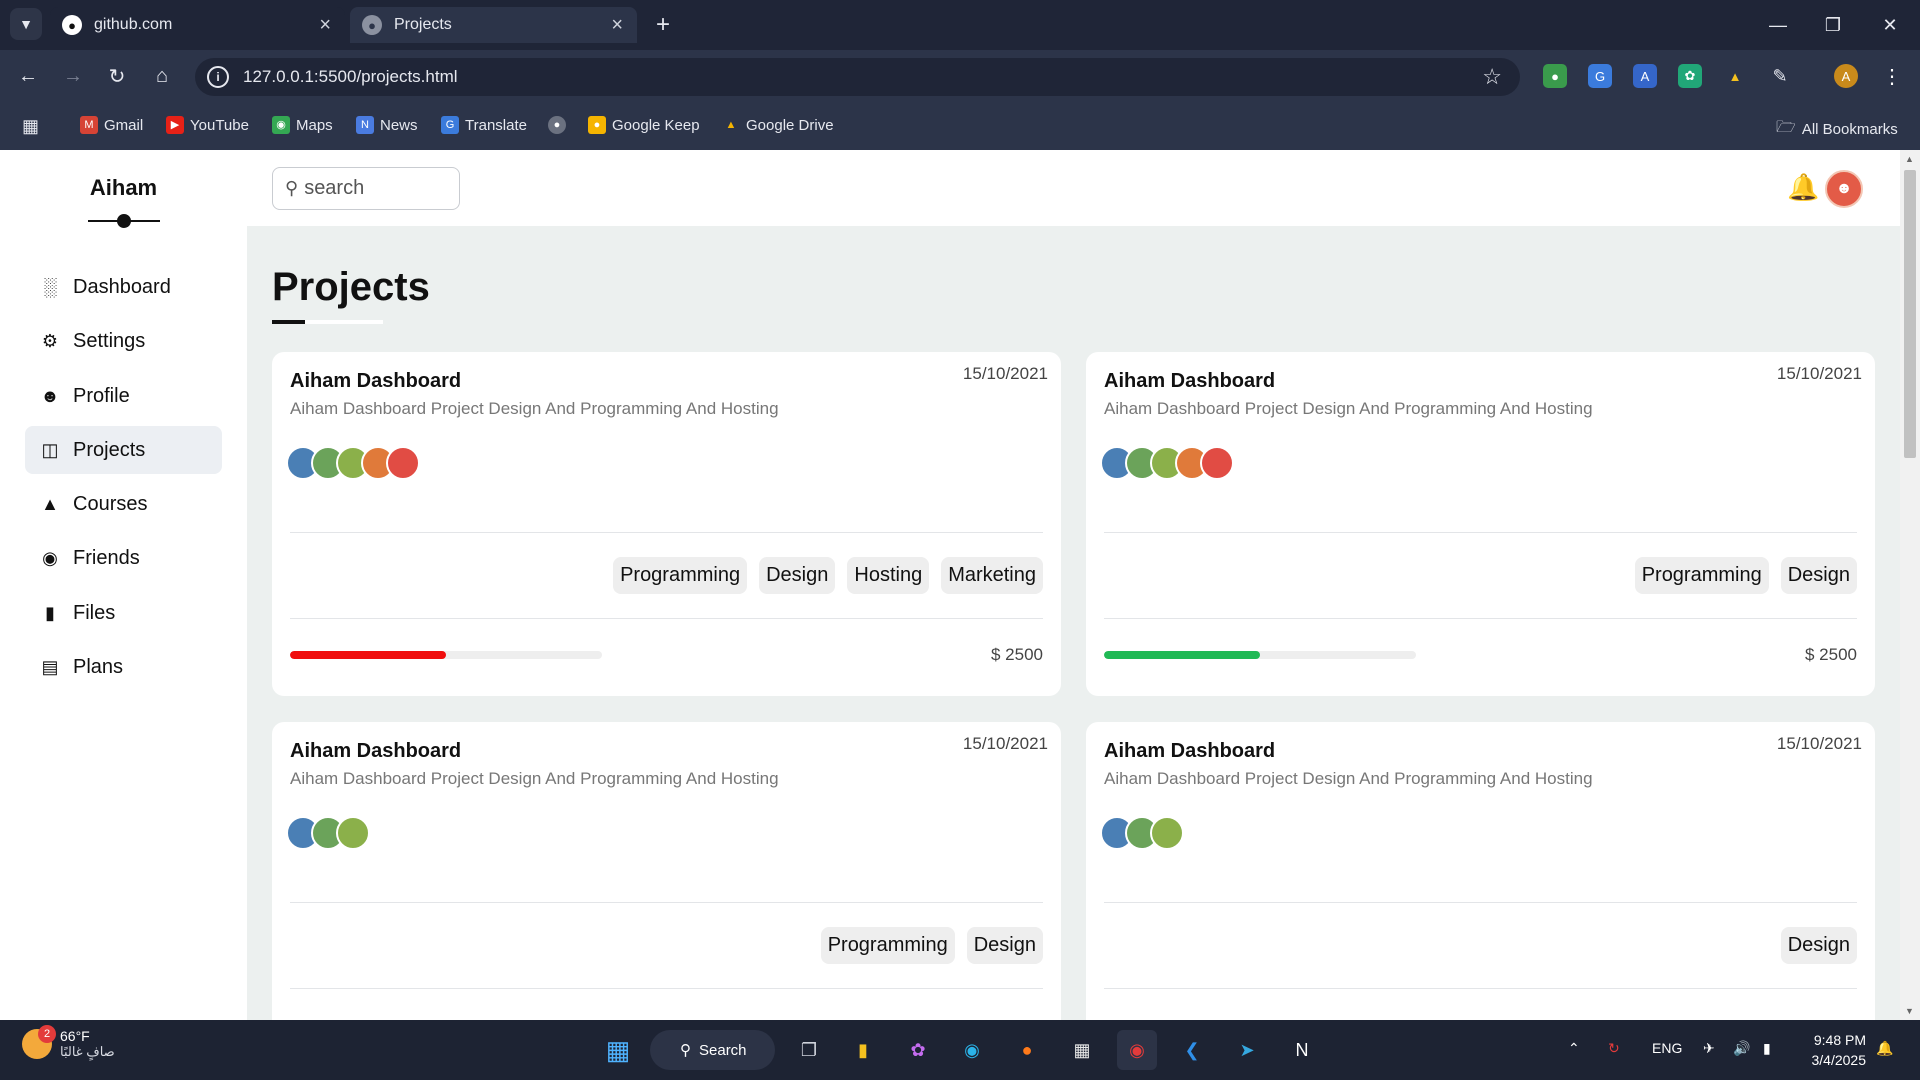 This screenshot has width=1920, height=1080. What do you see at coordinates (1600, 76) in the screenshot?
I see `google-translate-icon: G` at bounding box center [1600, 76].